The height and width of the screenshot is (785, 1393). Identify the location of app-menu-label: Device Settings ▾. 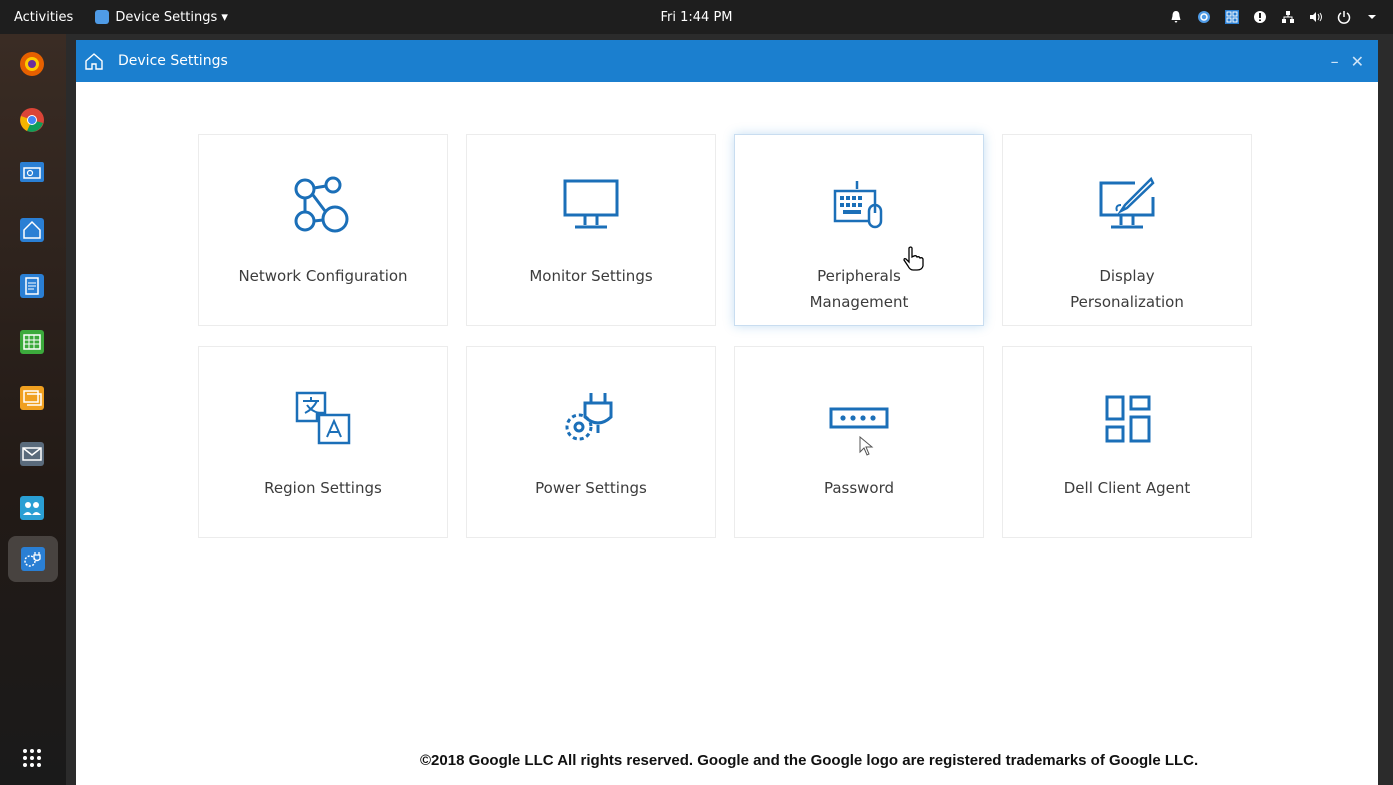
(171, 17).